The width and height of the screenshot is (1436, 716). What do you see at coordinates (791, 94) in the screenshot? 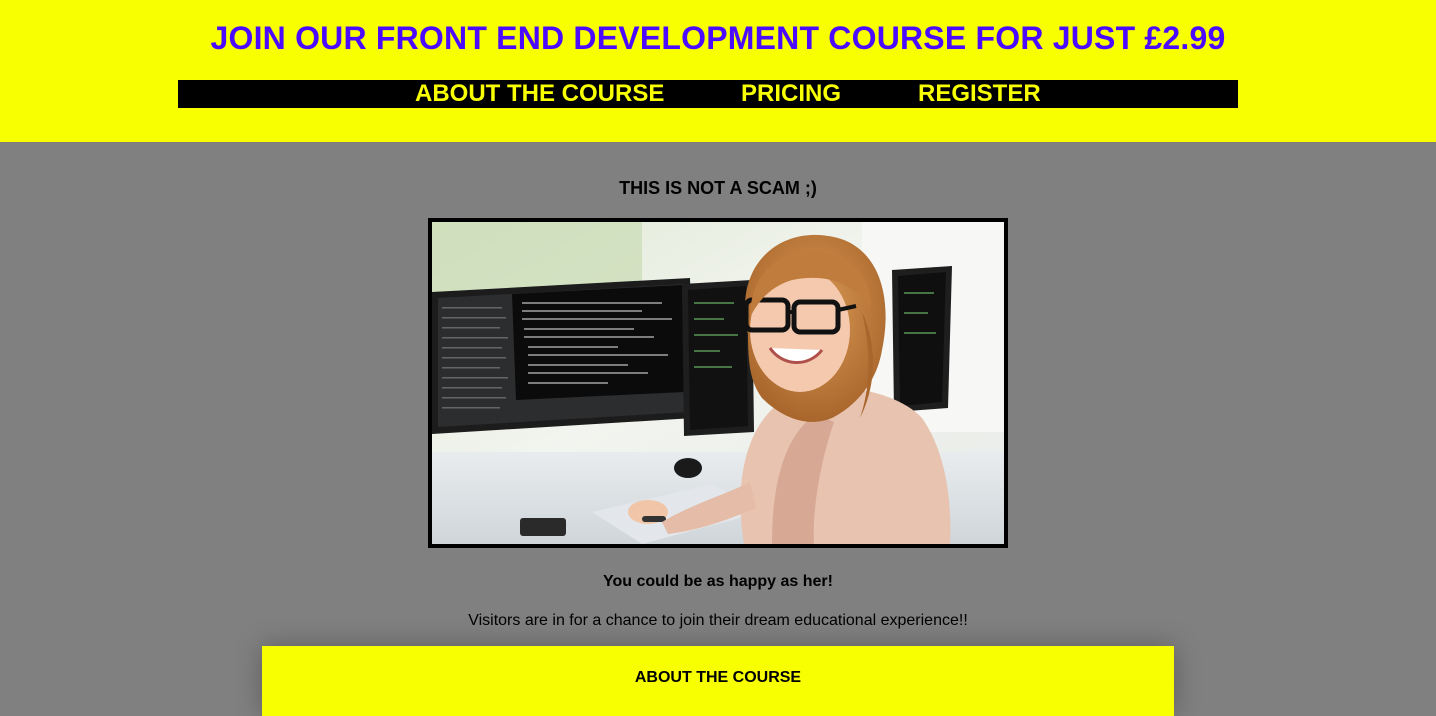
I see `nav-link-pricing: PRICING` at bounding box center [791, 94].